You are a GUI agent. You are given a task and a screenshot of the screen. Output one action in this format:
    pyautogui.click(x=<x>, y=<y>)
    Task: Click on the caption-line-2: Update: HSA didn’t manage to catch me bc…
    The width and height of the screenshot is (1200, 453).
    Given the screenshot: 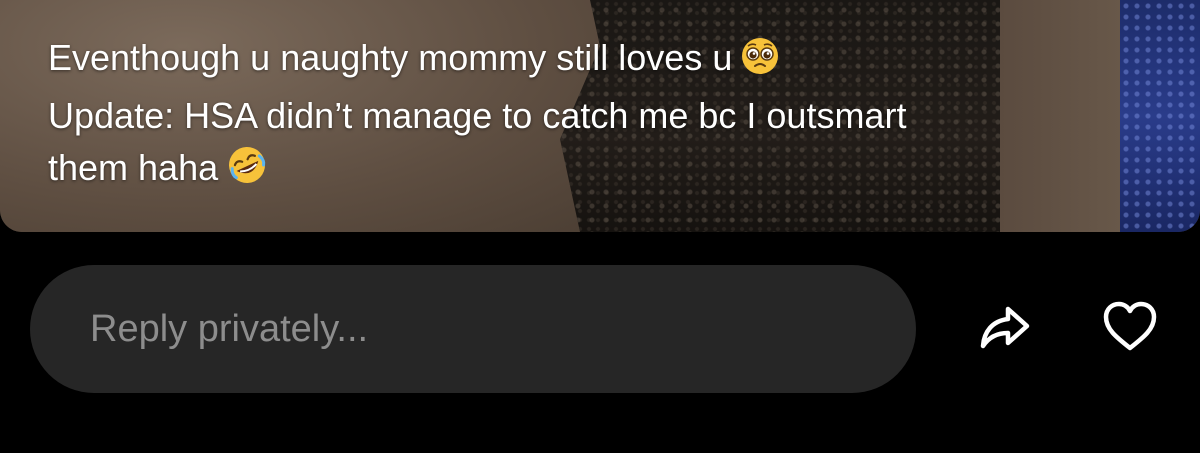 What is the action you would take?
    pyautogui.click(x=477, y=115)
    